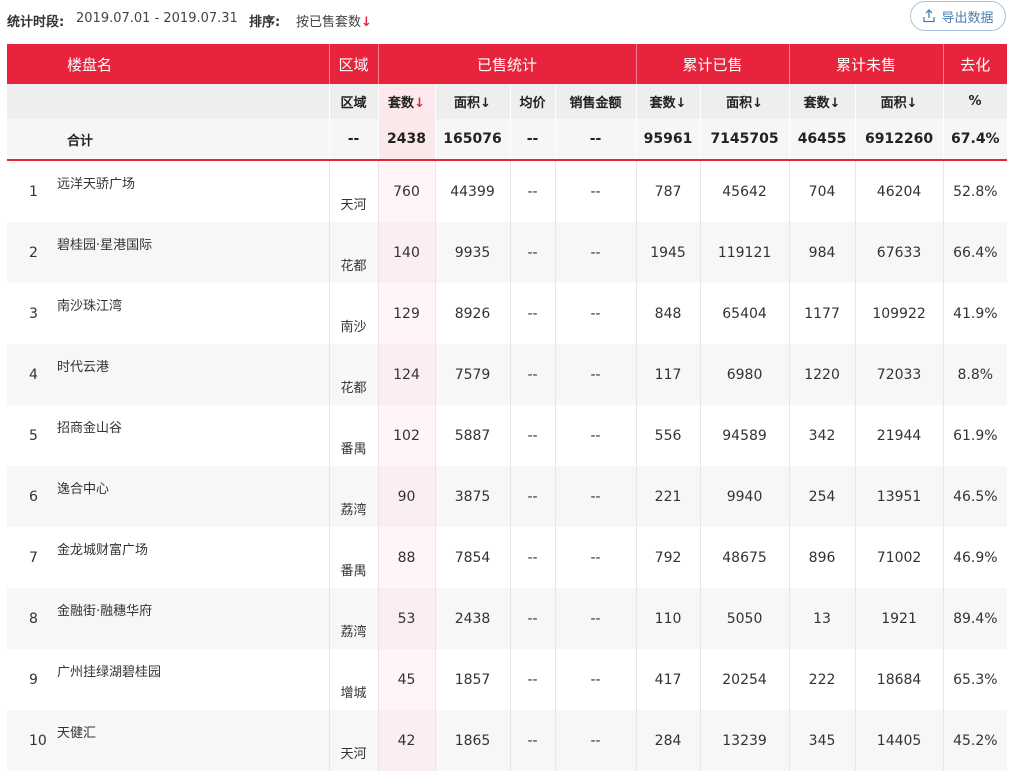  I want to click on cell-project-name: 时代云港, so click(193, 374).